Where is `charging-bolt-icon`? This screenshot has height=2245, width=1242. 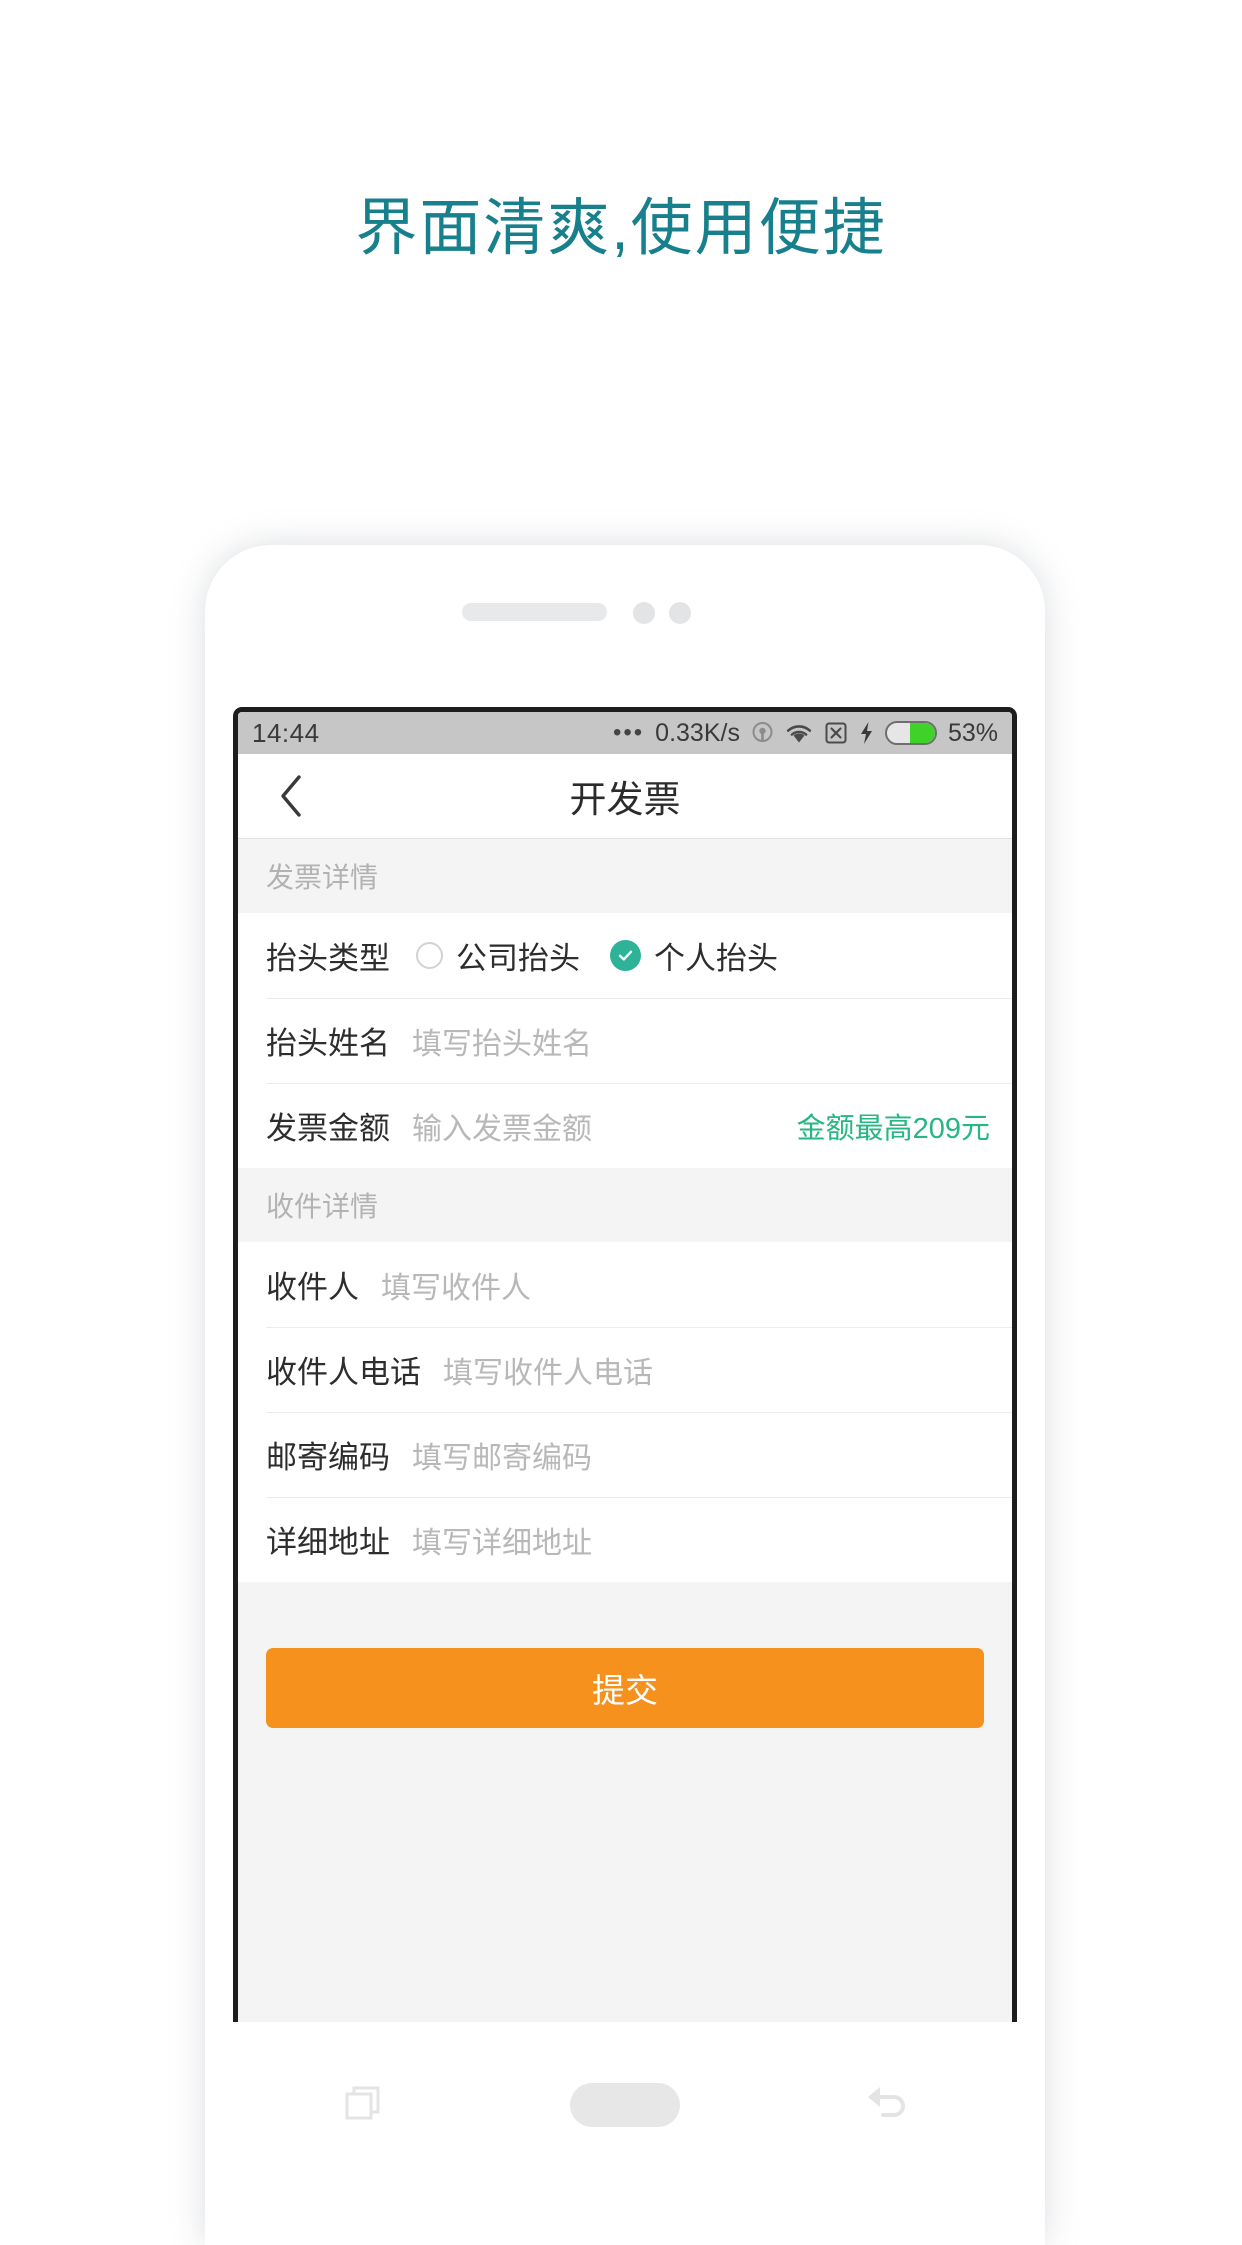
charging-bolt-icon is located at coordinates (866, 733).